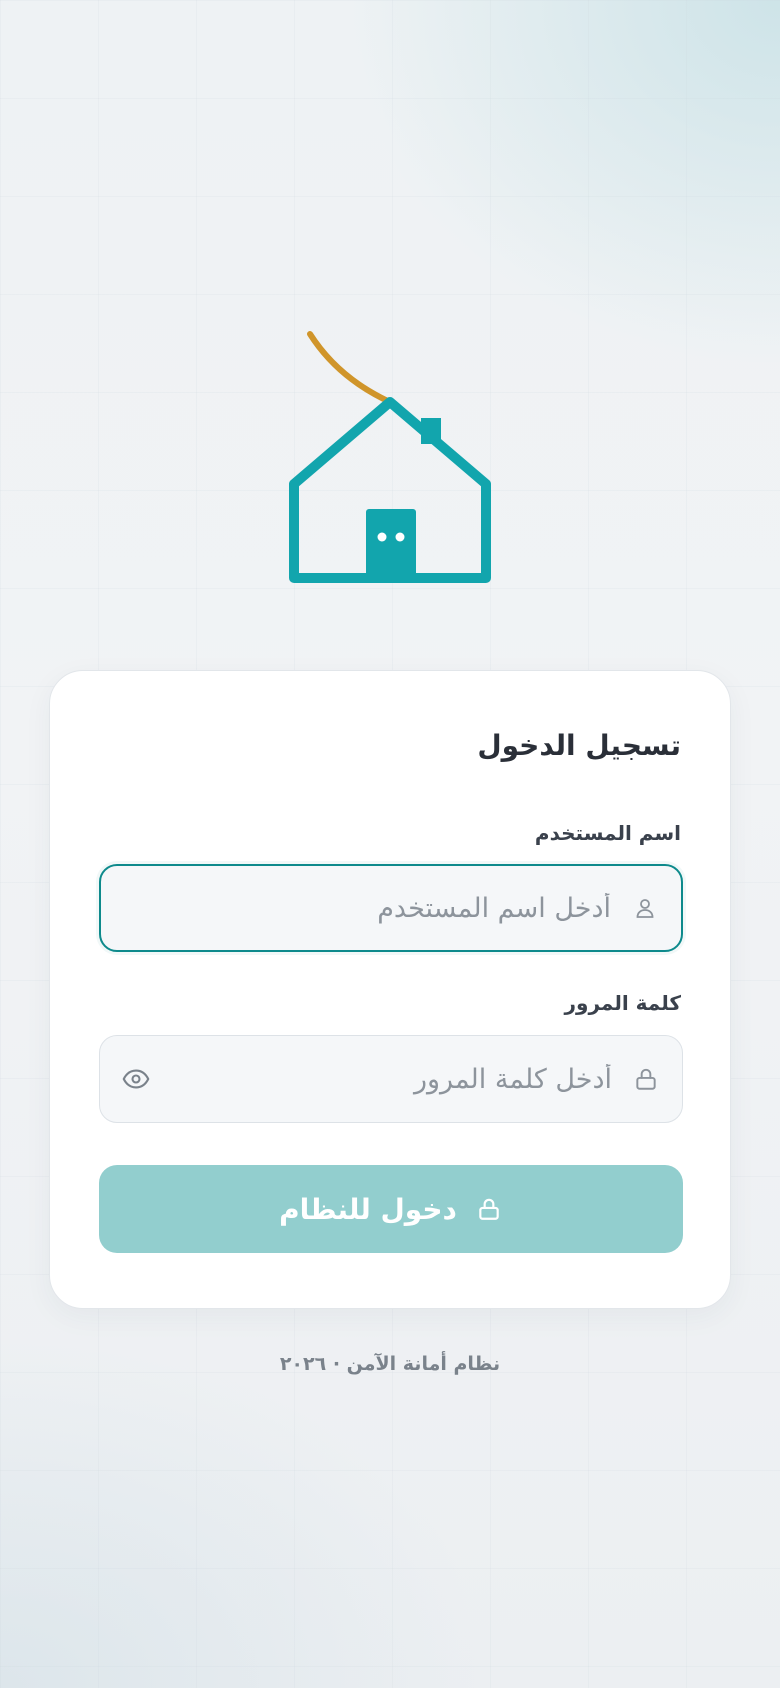 The width and height of the screenshot is (780, 1688). Describe the element at coordinates (368, 1209) in the screenshot. I see `login-submit-label: دخول للنظام` at that location.